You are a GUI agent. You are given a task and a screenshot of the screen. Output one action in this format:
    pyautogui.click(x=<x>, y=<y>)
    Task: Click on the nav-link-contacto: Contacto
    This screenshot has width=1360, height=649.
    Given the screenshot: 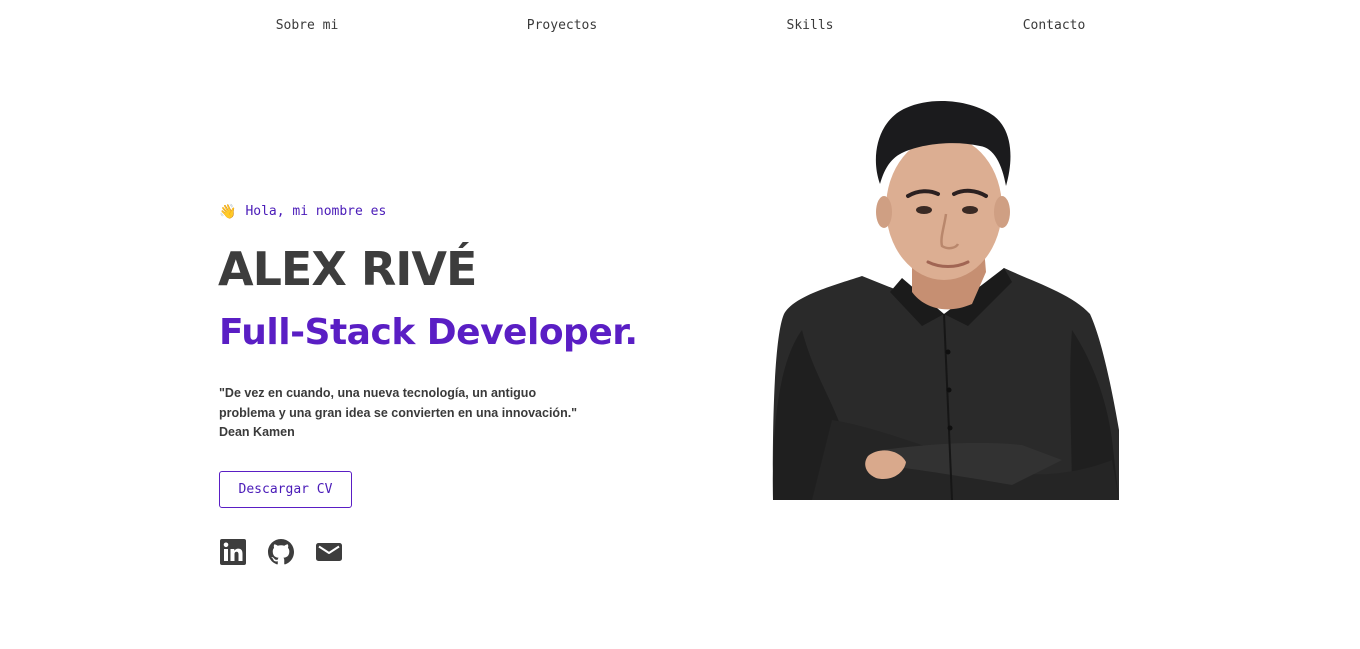 What is the action you would take?
    pyautogui.click(x=1054, y=25)
    